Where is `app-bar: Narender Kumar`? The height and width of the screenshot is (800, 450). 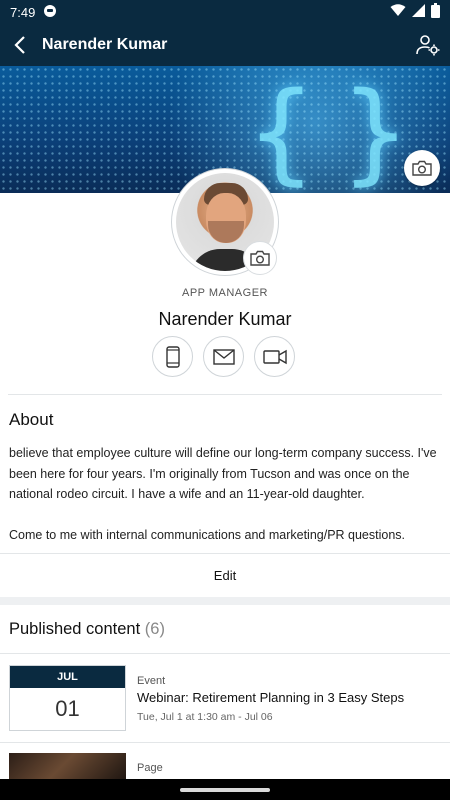 app-bar: Narender Kumar is located at coordinates (225, 45).